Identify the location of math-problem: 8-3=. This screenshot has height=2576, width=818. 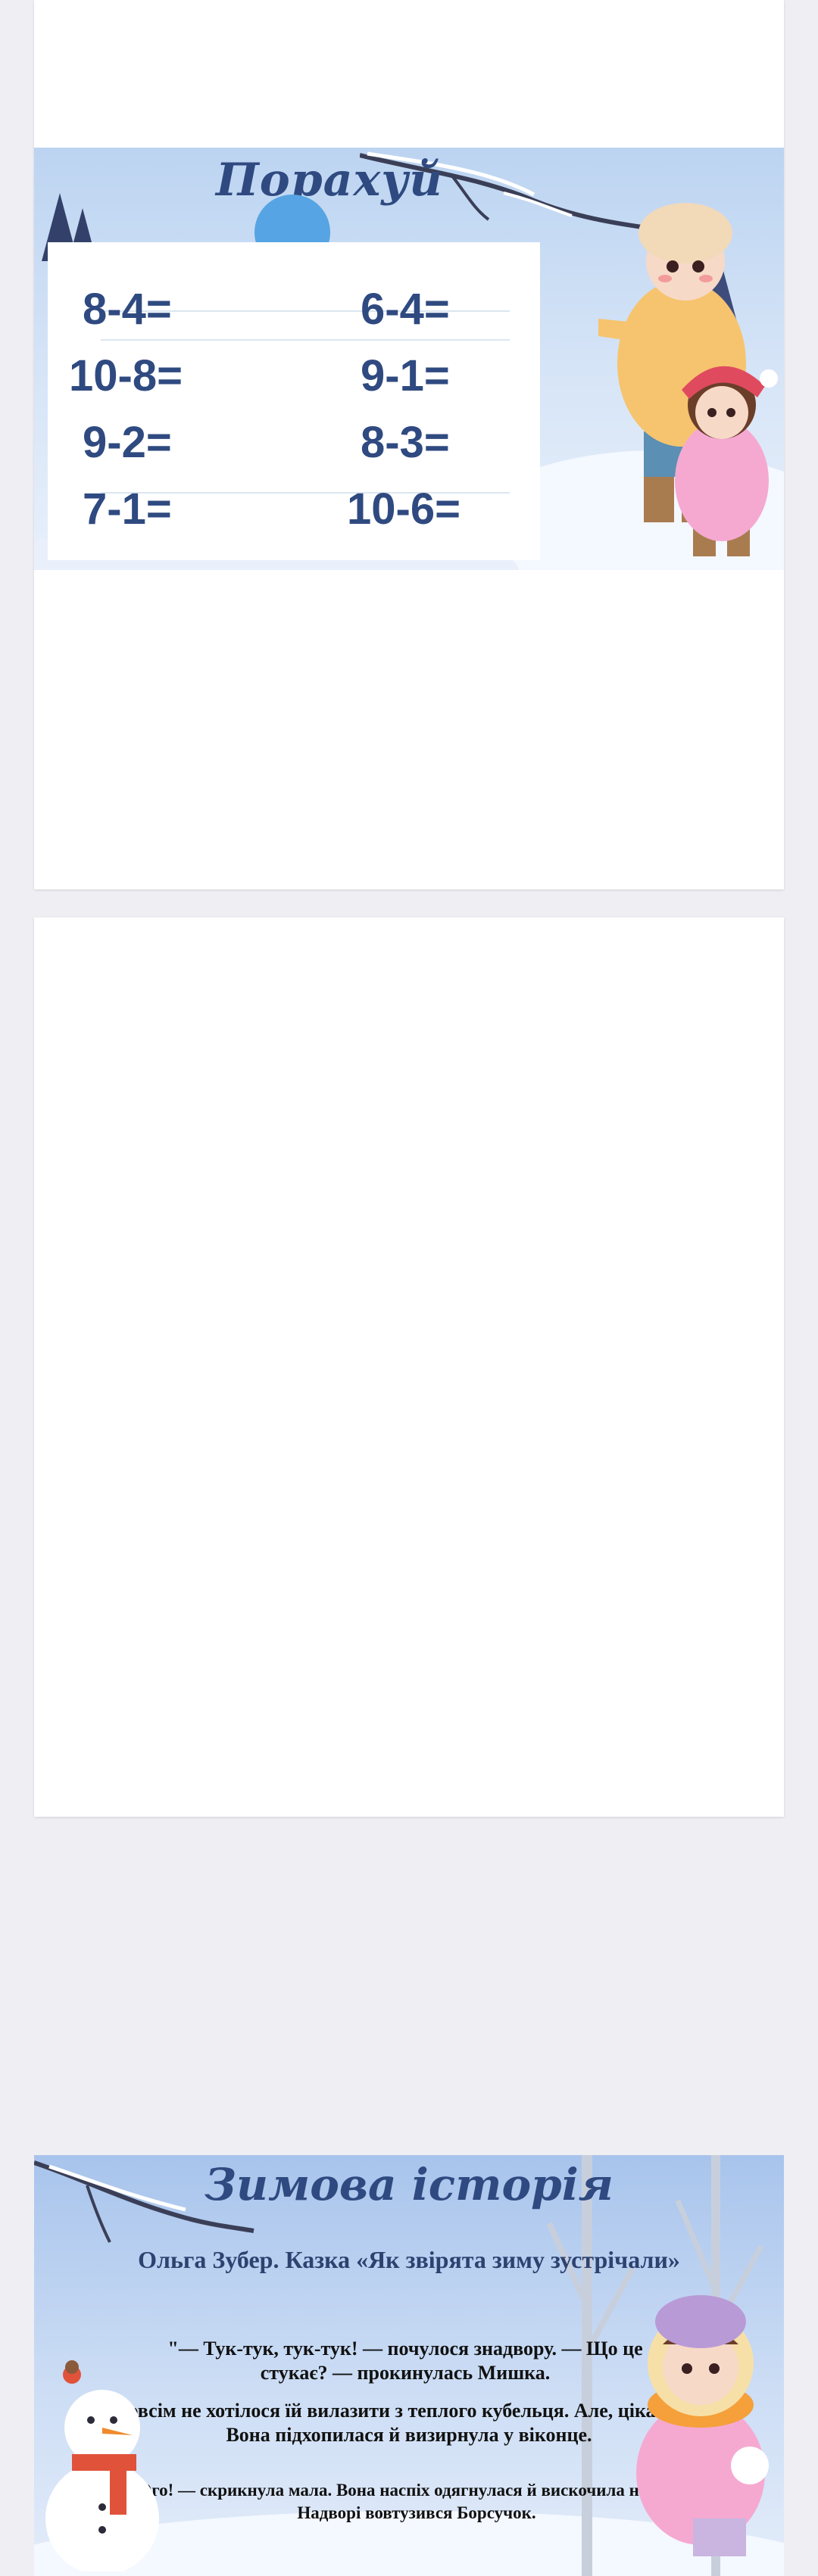
(405, 442).